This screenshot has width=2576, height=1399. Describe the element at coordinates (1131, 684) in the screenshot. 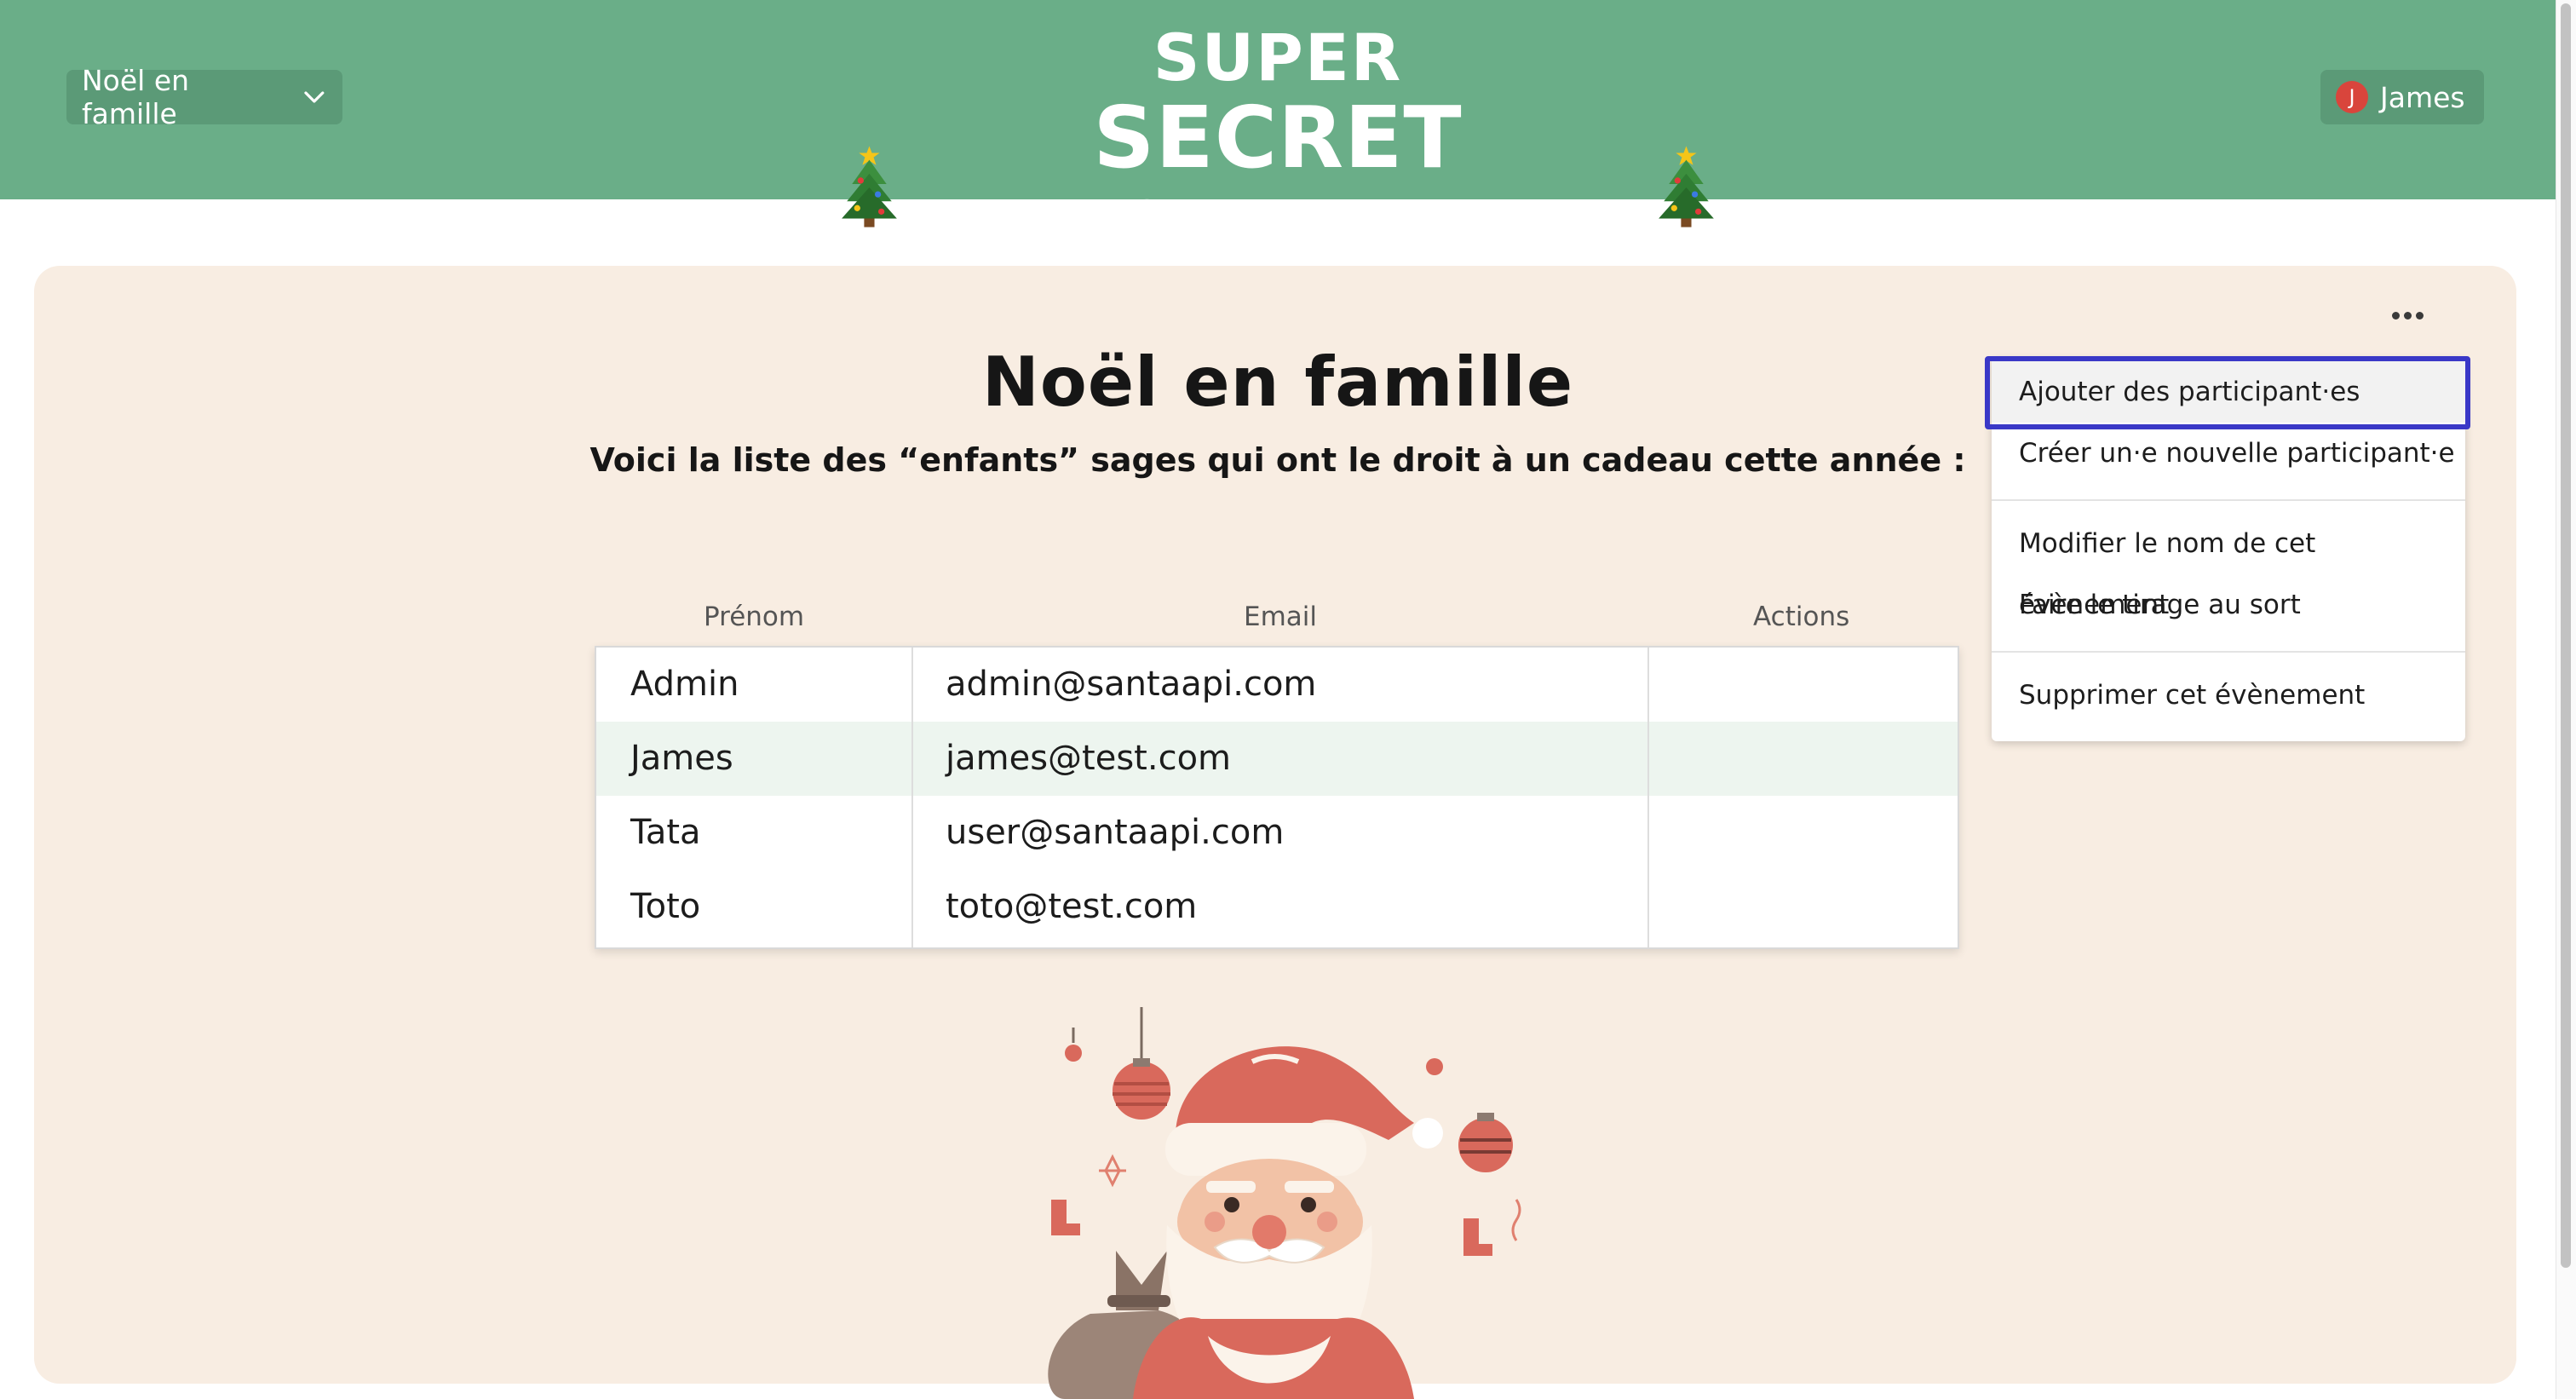

I see `participant-email: admin@santaapi.com` at that location.